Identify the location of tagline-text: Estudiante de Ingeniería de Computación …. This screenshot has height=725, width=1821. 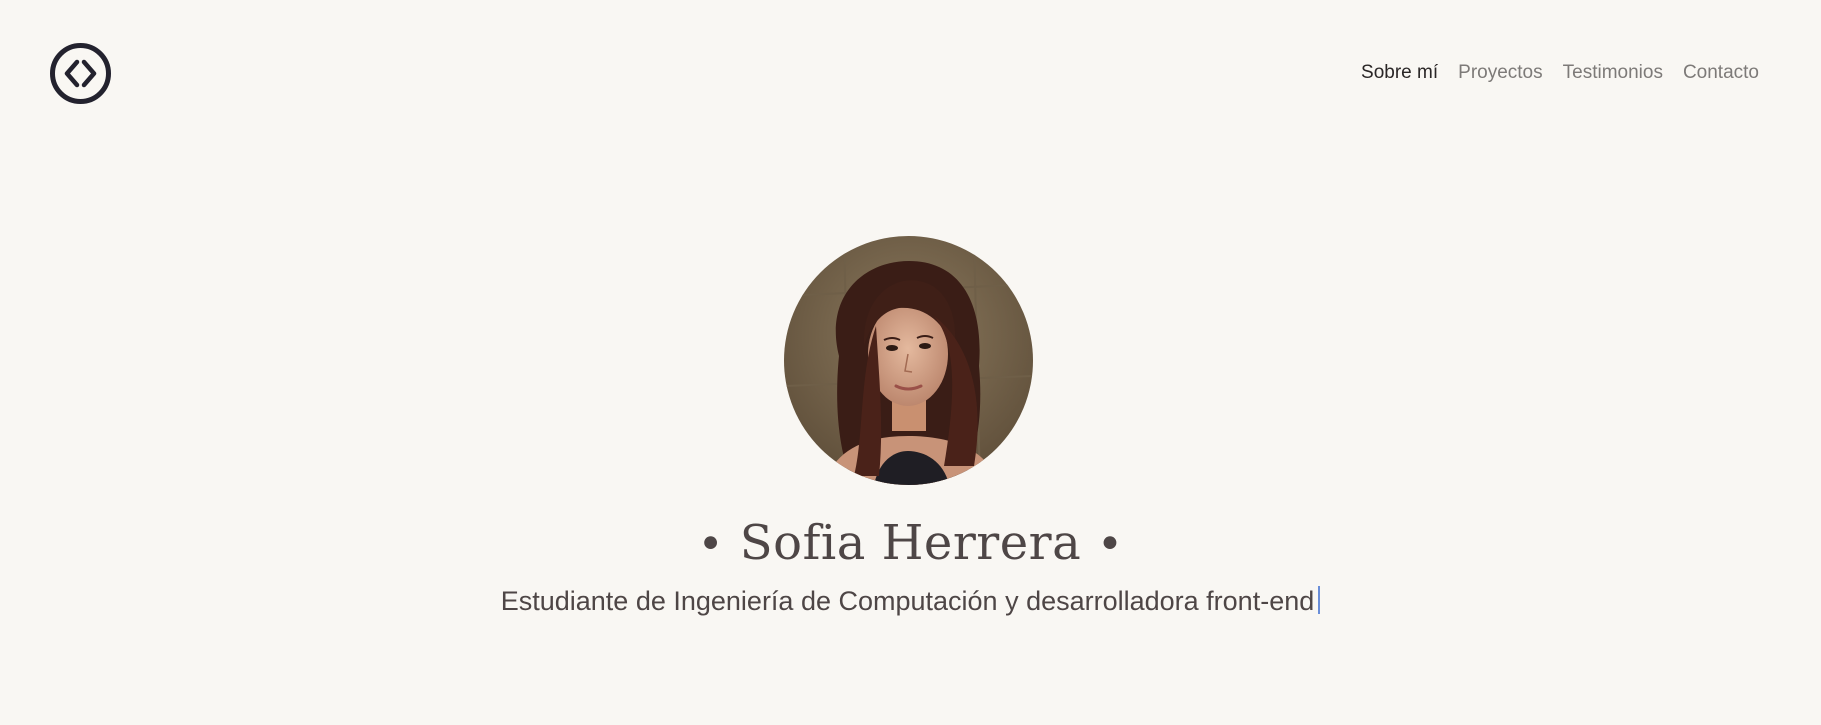
(907, 601).